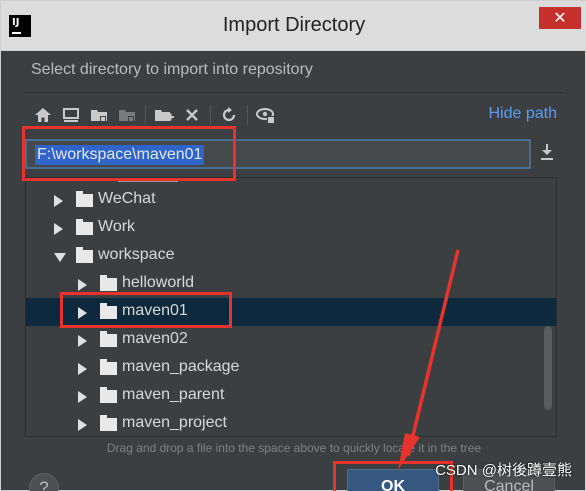 The height and width of the screenshot is (491, 586). Describe the element at coordinates (560, 18) in the screenshot. I see `close-button: ✕` at that location.